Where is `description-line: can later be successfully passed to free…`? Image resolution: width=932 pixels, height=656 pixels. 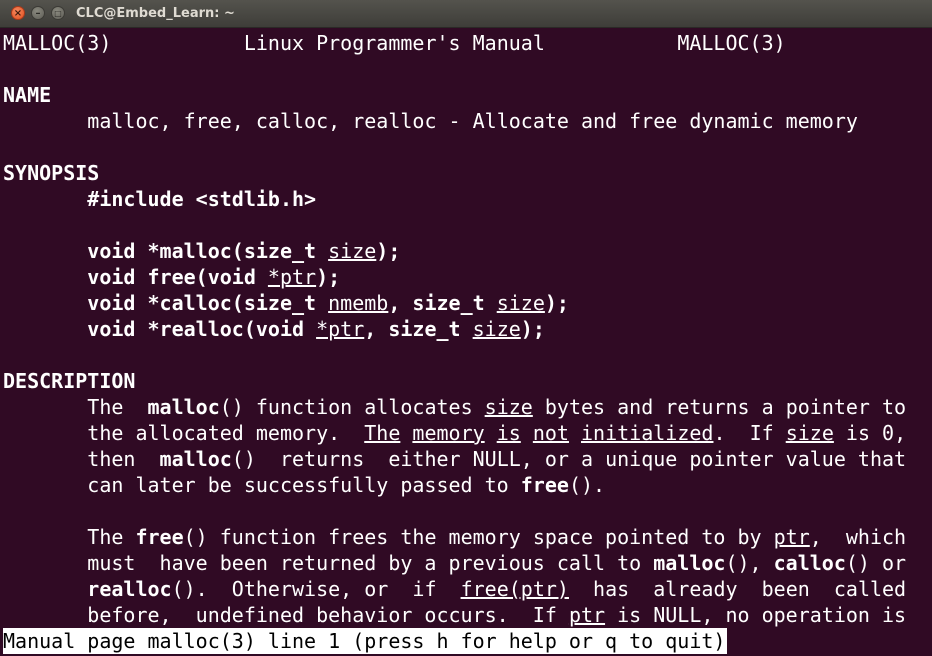 description-line: can later be successfully passed to free… is located at coordinates (304, 485).